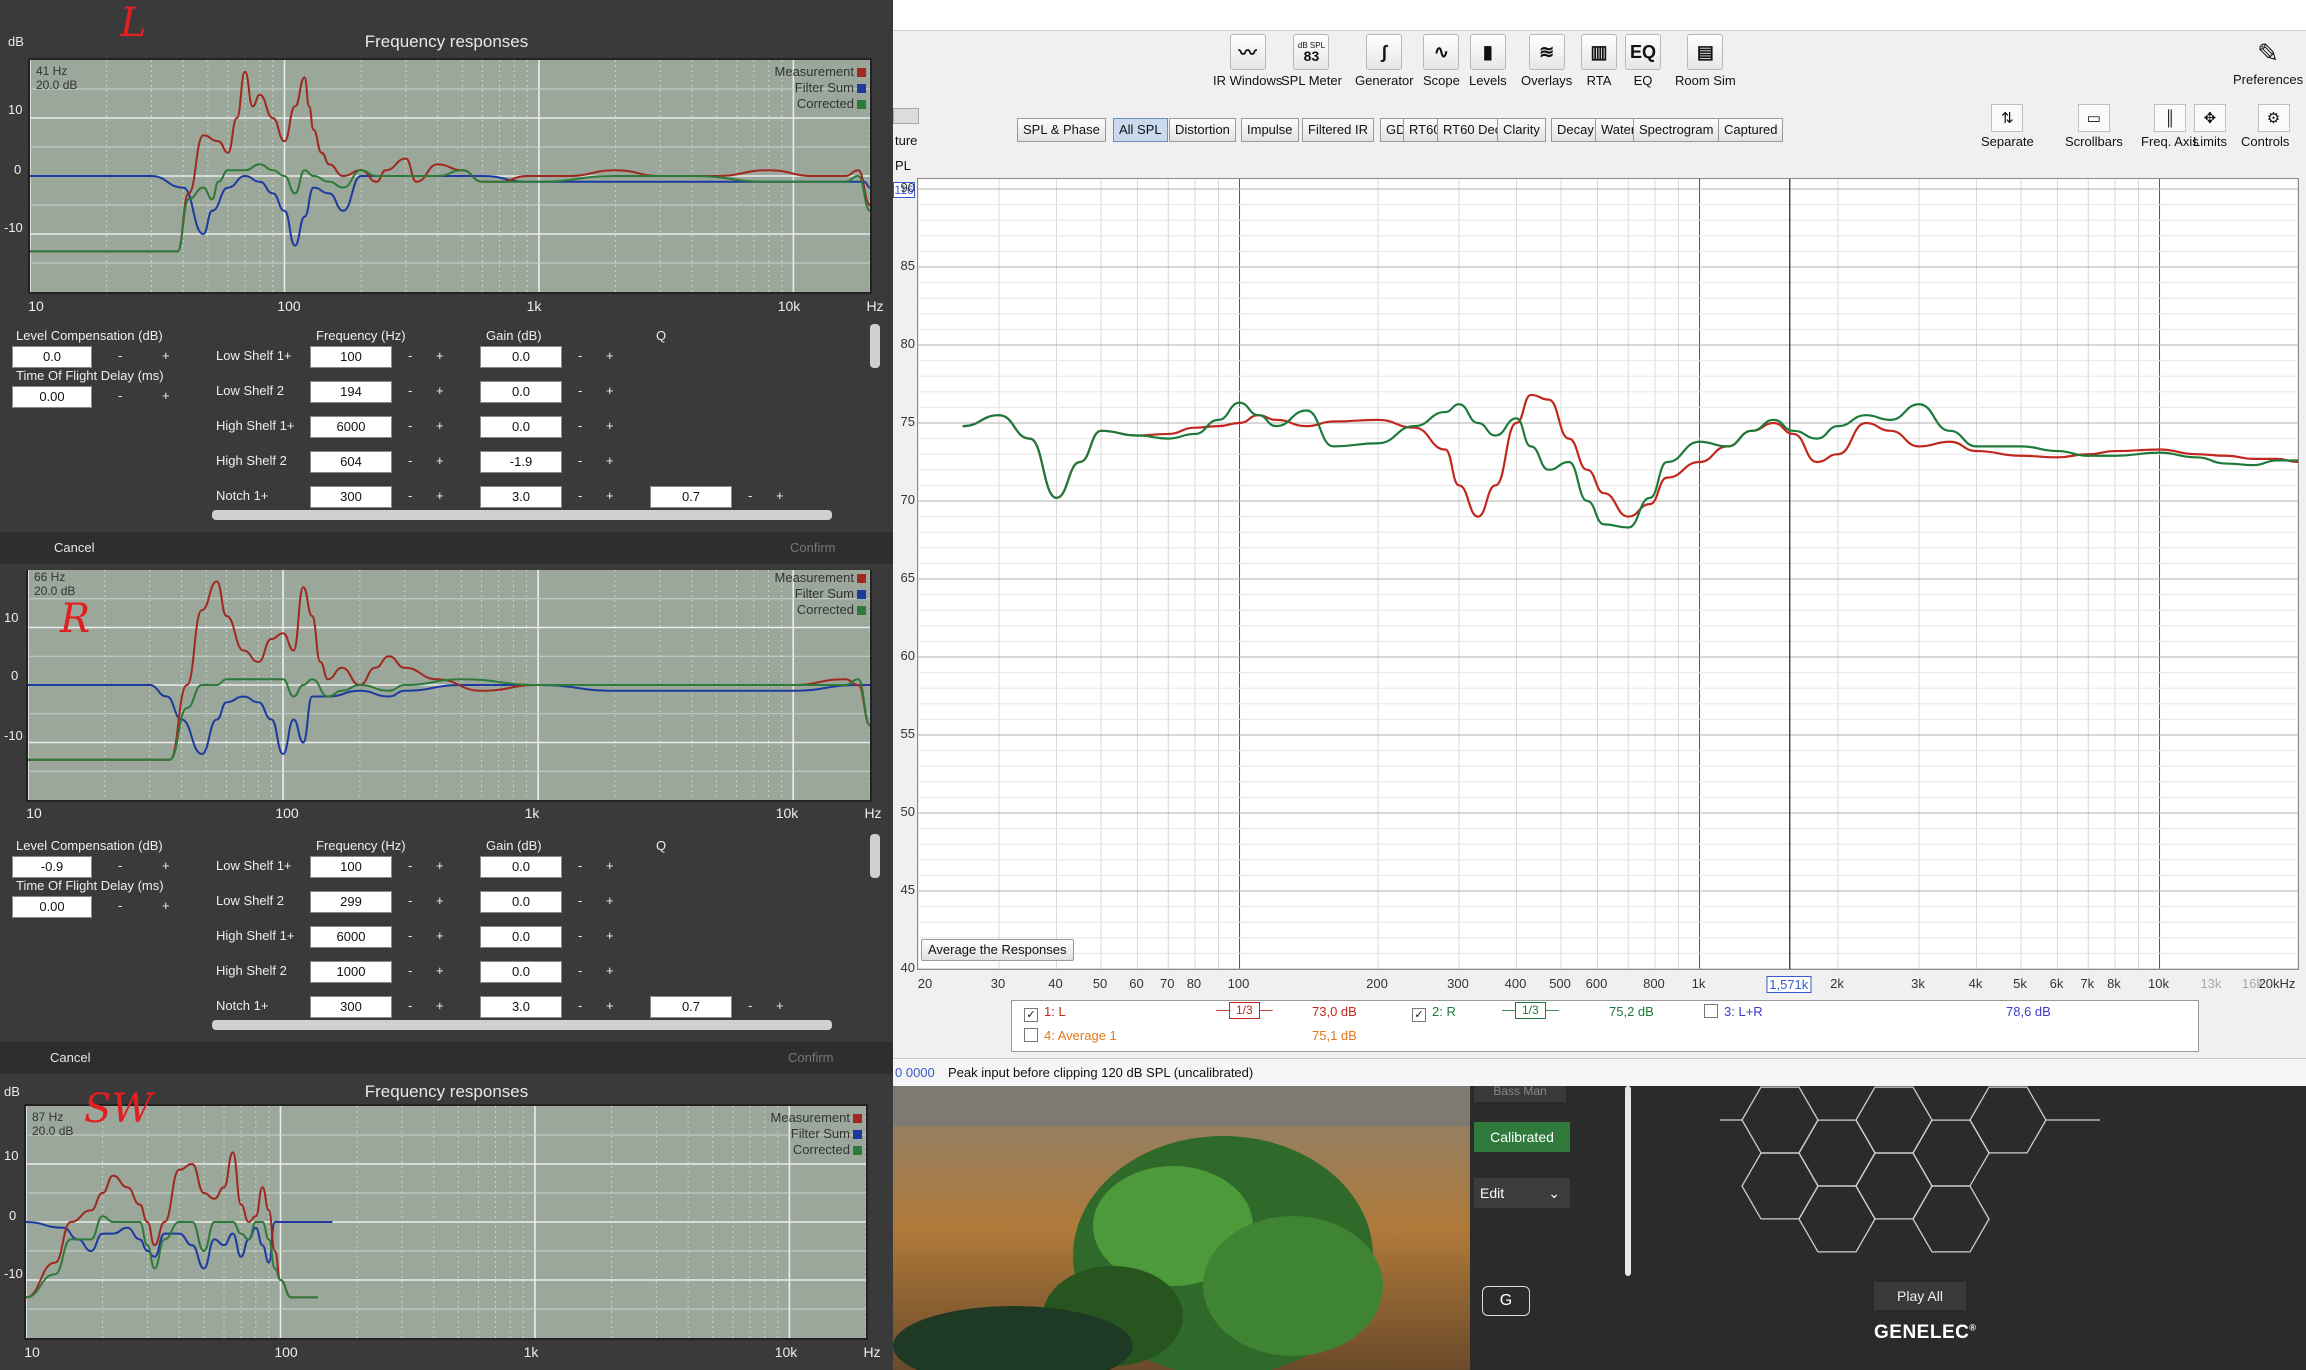 The height and width of the screenshot is (1370, 2306). What do you see at coordinates (351, 392) in the screenshot?
I see `filter-frequency-input: 194` at bounding box center [351, 392].